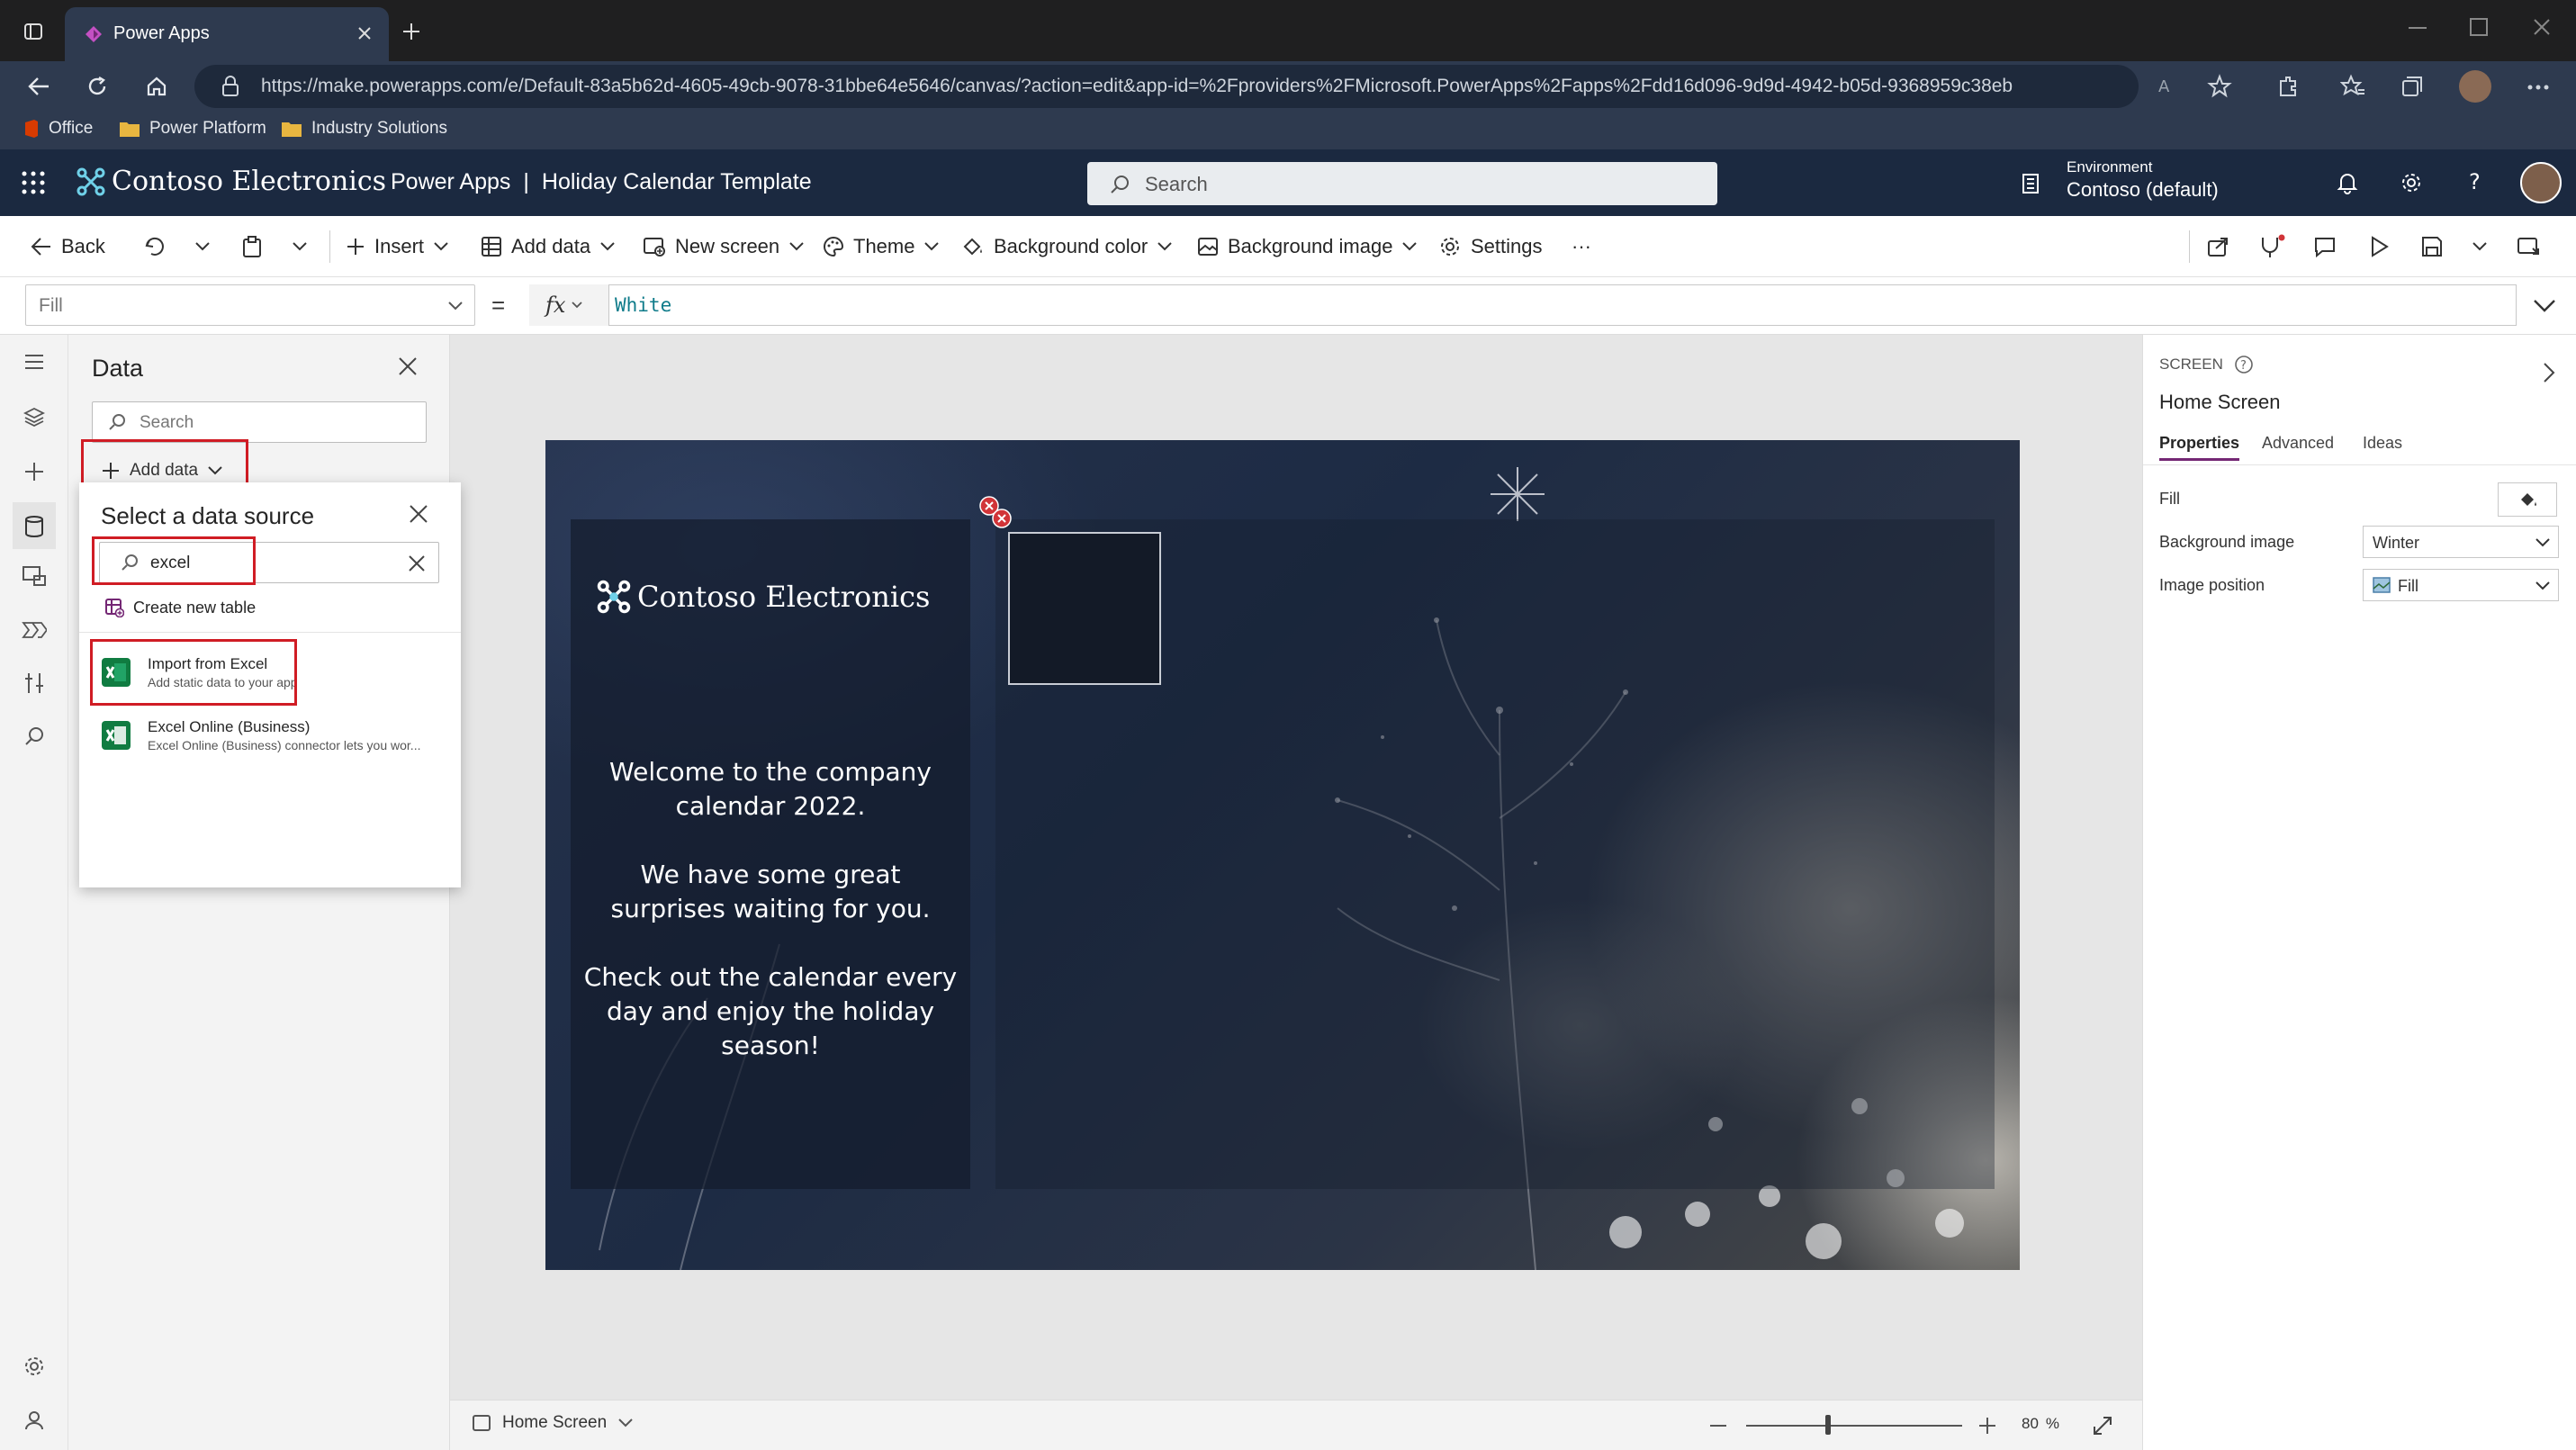  I want to click on zoom-slider, so click(1854, 1425).